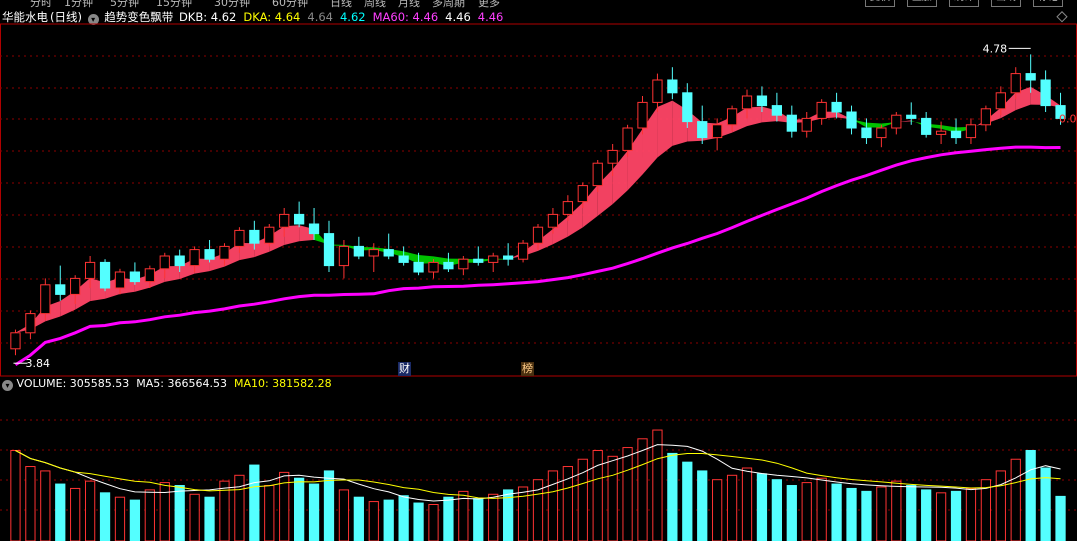 This screenshot has width=1077, height=541. Describe the element at coordinates (527, 369) in the screenshot. I see `ranking-badge: 榜` at that location.